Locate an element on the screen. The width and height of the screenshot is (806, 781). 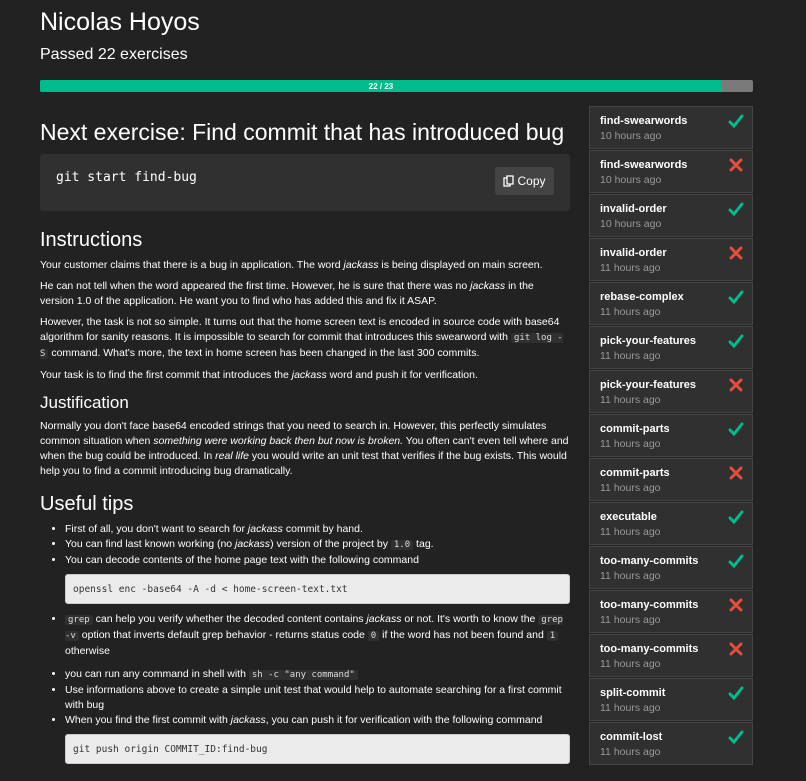
command-box: git start find-bug Copy is located at coordinates (305, 182).